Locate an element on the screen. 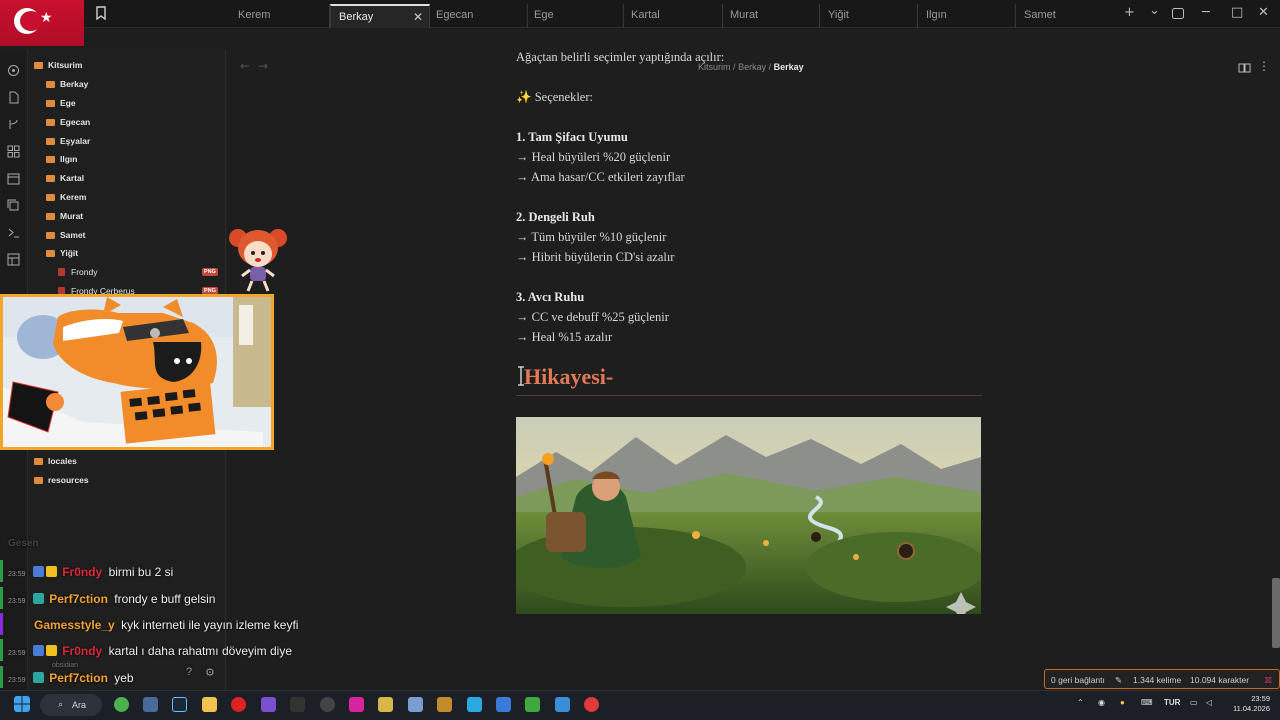 The width and height of the screenshot is (1280, 720). tab-samet: Samet is located at coordinates (1065, 16).